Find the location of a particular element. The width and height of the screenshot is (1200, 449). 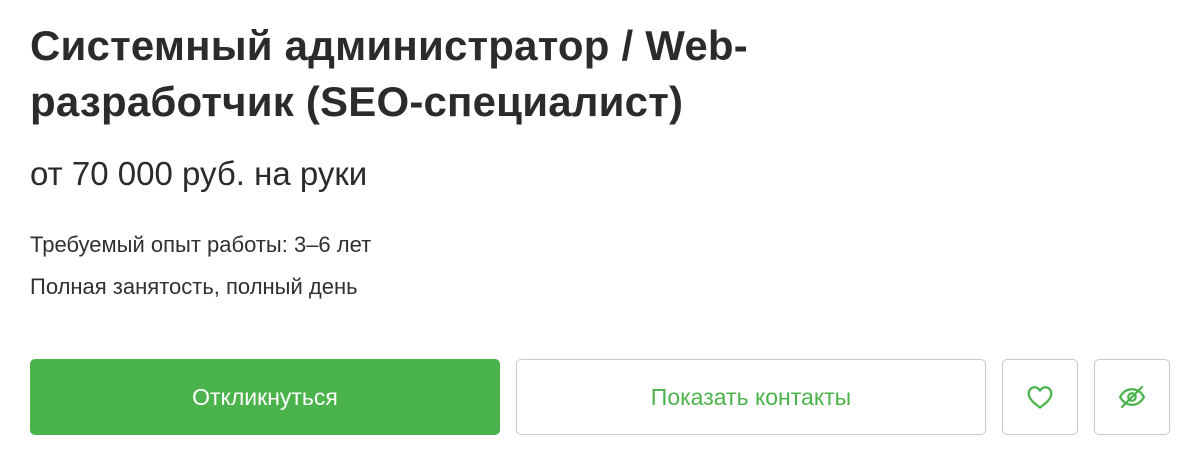

employment-type: Полная занятость, полный день is located at coordinates (194, 286).